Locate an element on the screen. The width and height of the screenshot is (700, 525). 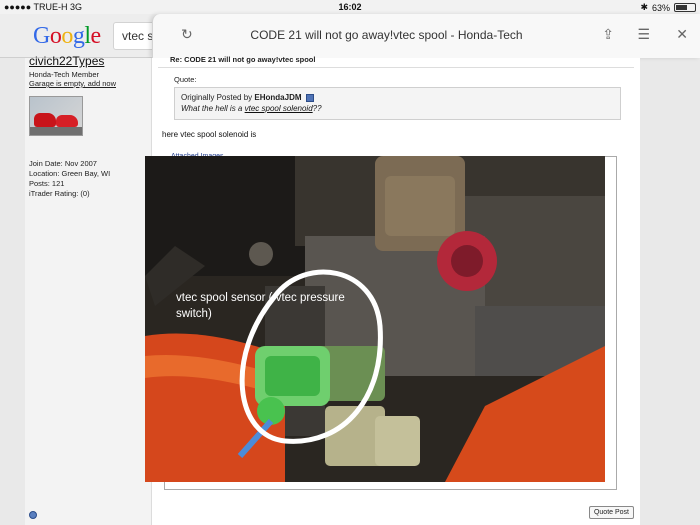
location: Location: Green Bay, WI is located at coordinates (70, 173).